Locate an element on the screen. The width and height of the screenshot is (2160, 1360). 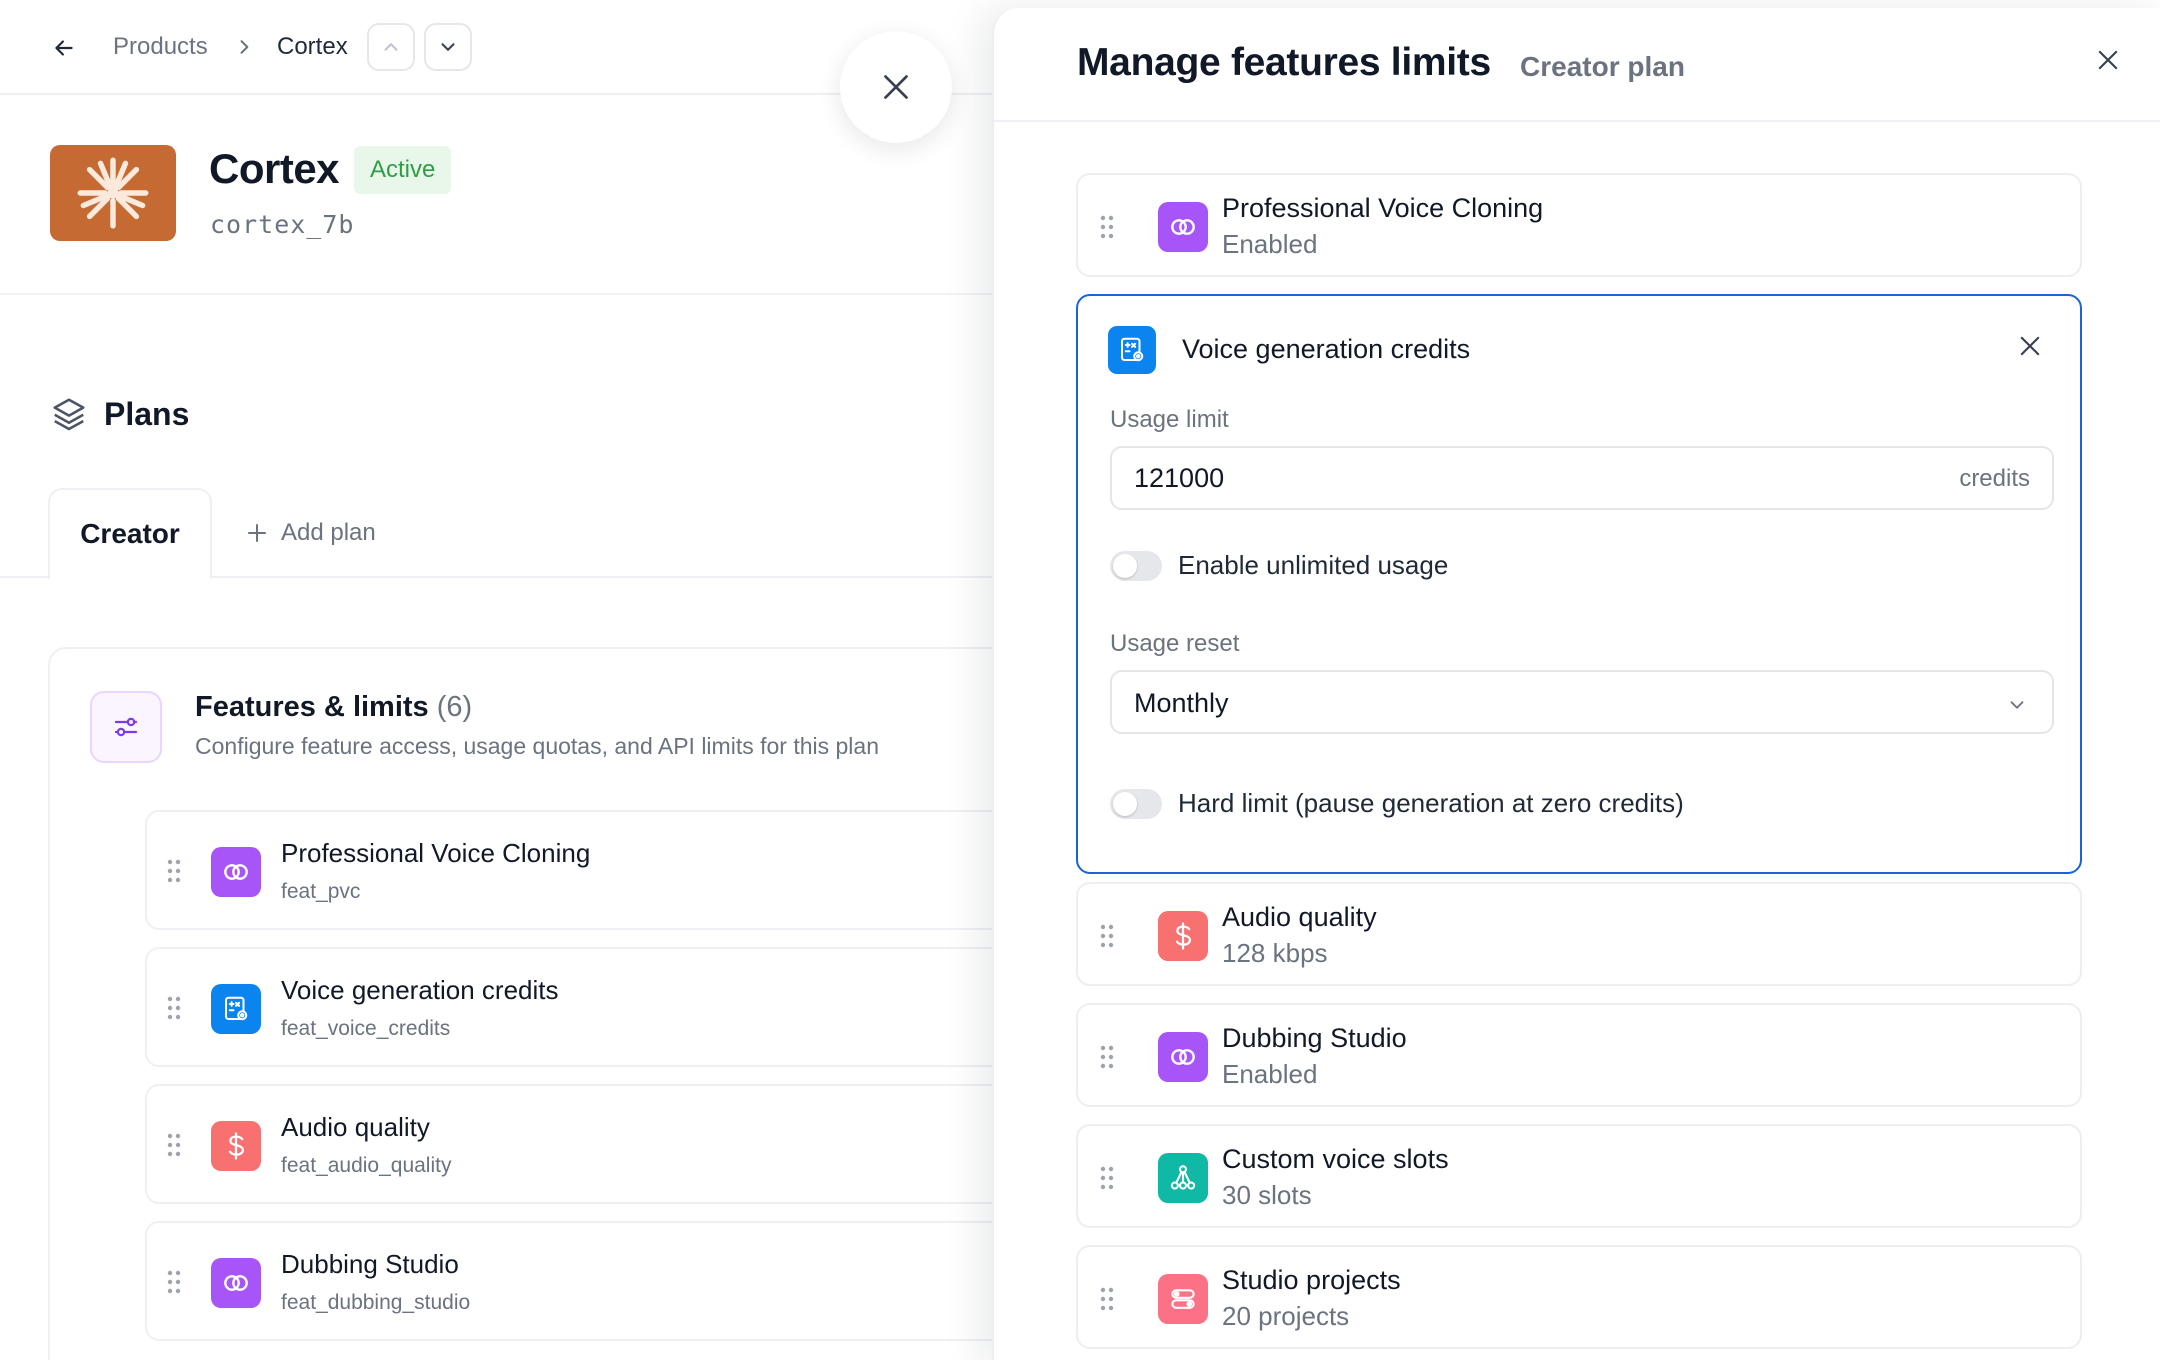
features-title: Features & limits (6) is located at coordinates (333, 707).